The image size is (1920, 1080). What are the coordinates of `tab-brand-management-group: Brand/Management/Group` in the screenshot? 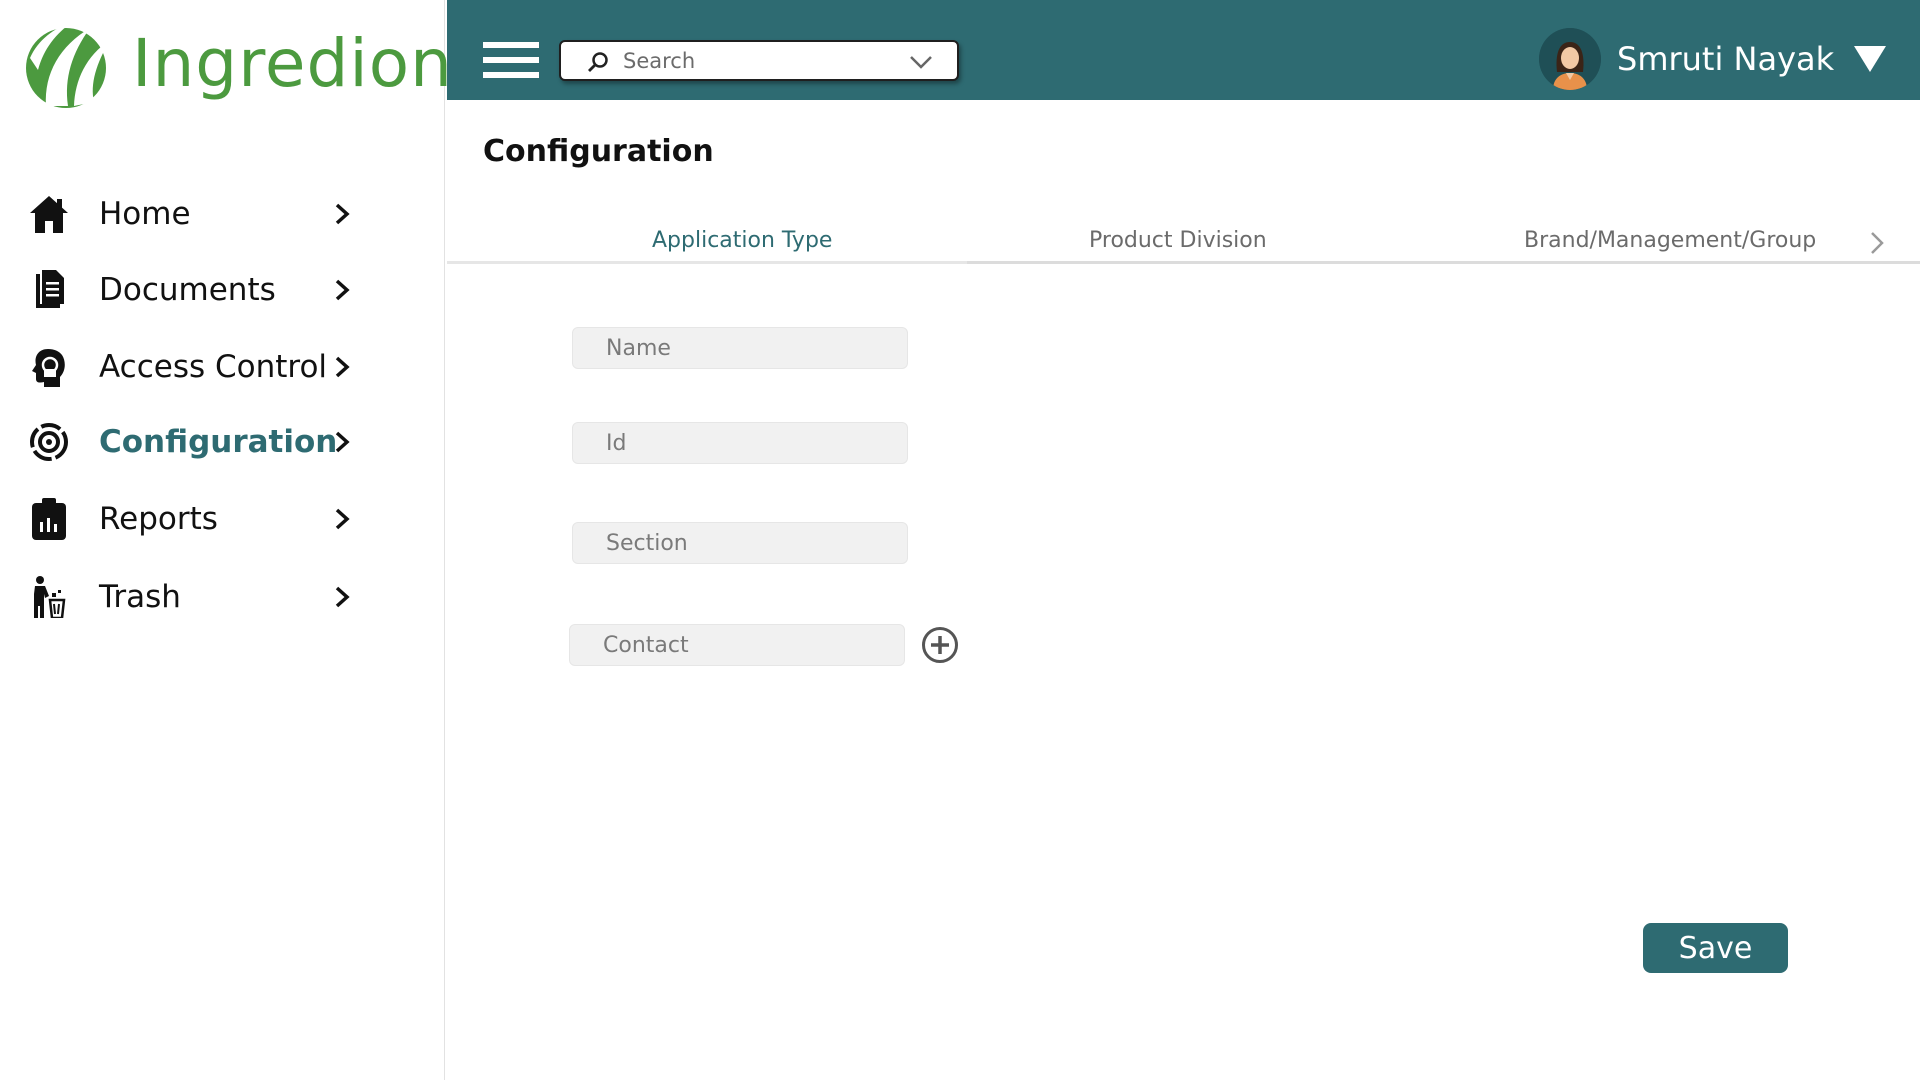 It's located at (1670, 240).